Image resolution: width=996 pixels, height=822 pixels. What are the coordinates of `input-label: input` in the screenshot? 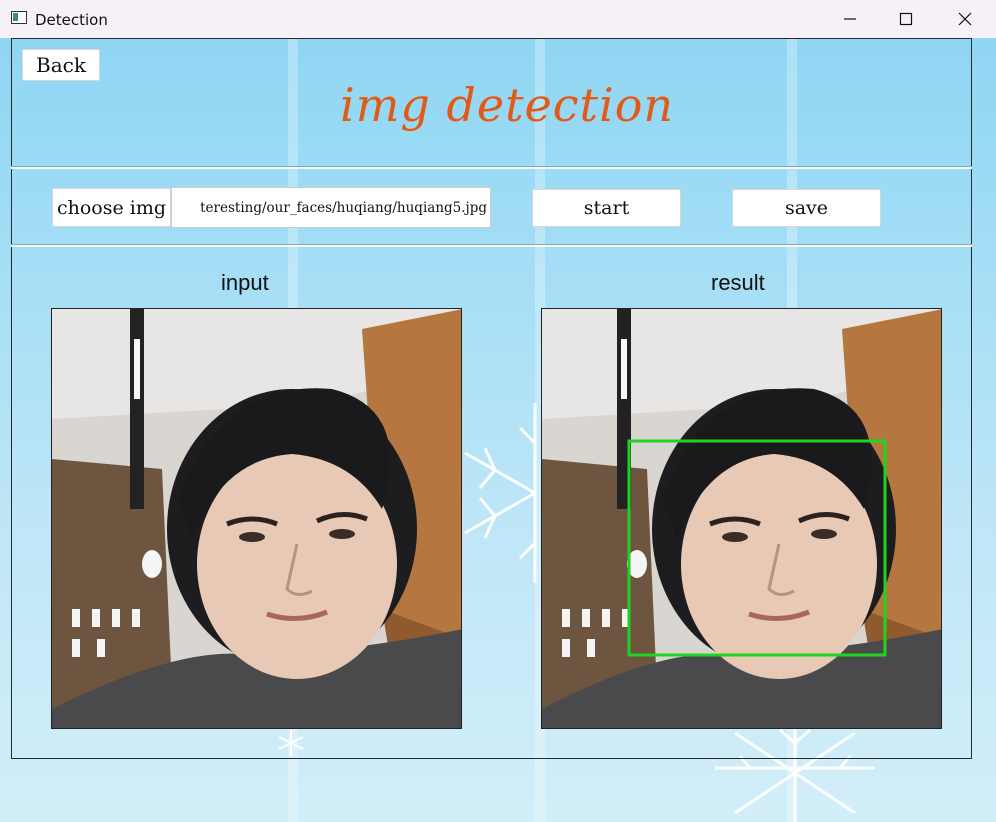 It's located at (245, 282).